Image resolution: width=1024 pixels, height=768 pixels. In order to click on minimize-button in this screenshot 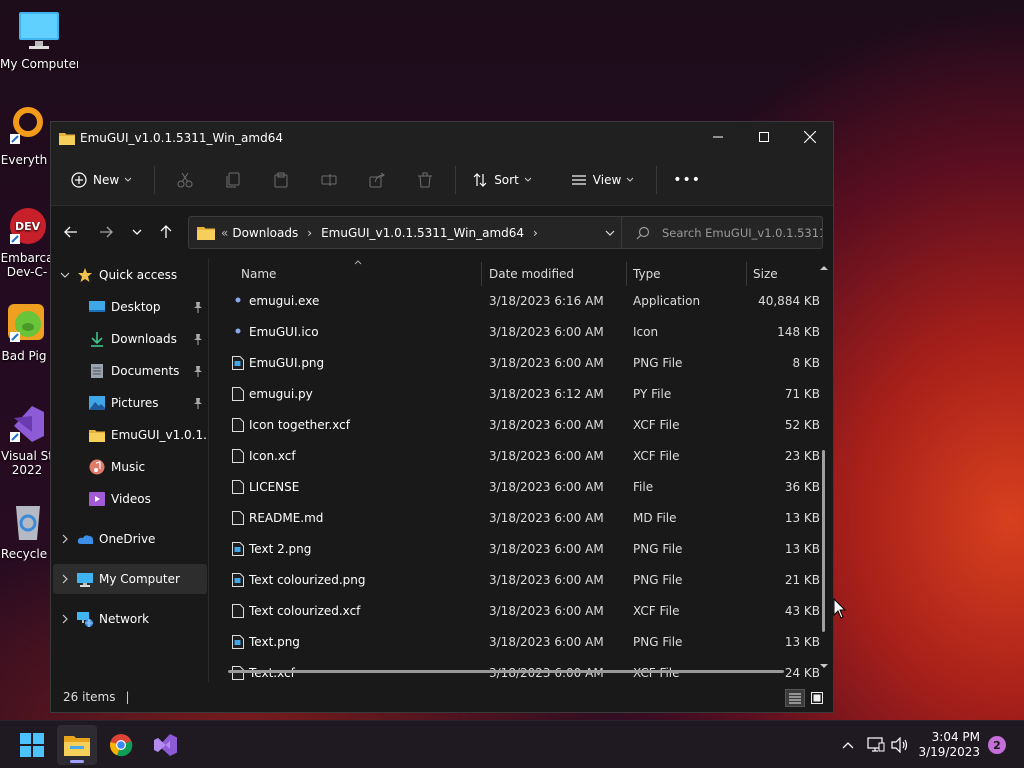, I will do `click(718, 137)`.